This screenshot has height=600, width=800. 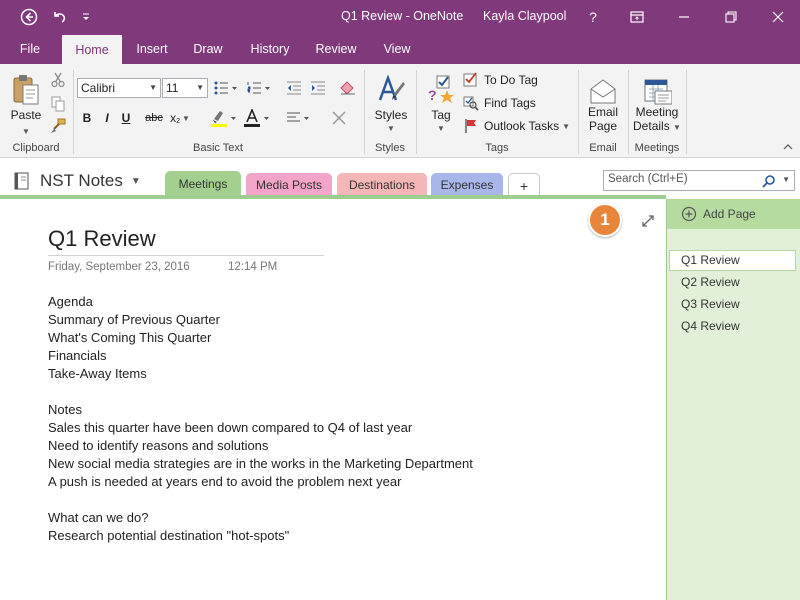 What do you see at coordinates (768, 181) in the screenshot?
I see `search-icon` at bounding box center [768, 181].